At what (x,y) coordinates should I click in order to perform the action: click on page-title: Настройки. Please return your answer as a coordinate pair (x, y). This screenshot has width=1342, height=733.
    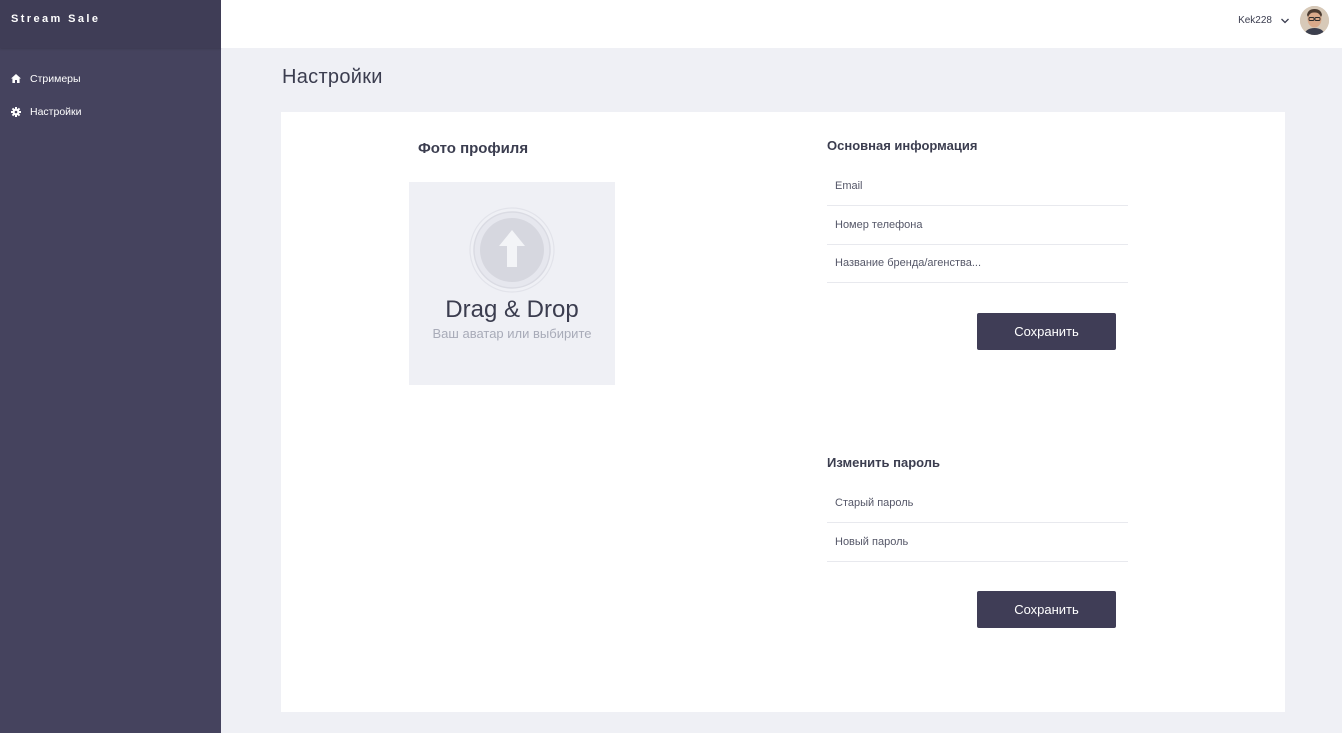
    Looking at the image, I should click on (332, 77).